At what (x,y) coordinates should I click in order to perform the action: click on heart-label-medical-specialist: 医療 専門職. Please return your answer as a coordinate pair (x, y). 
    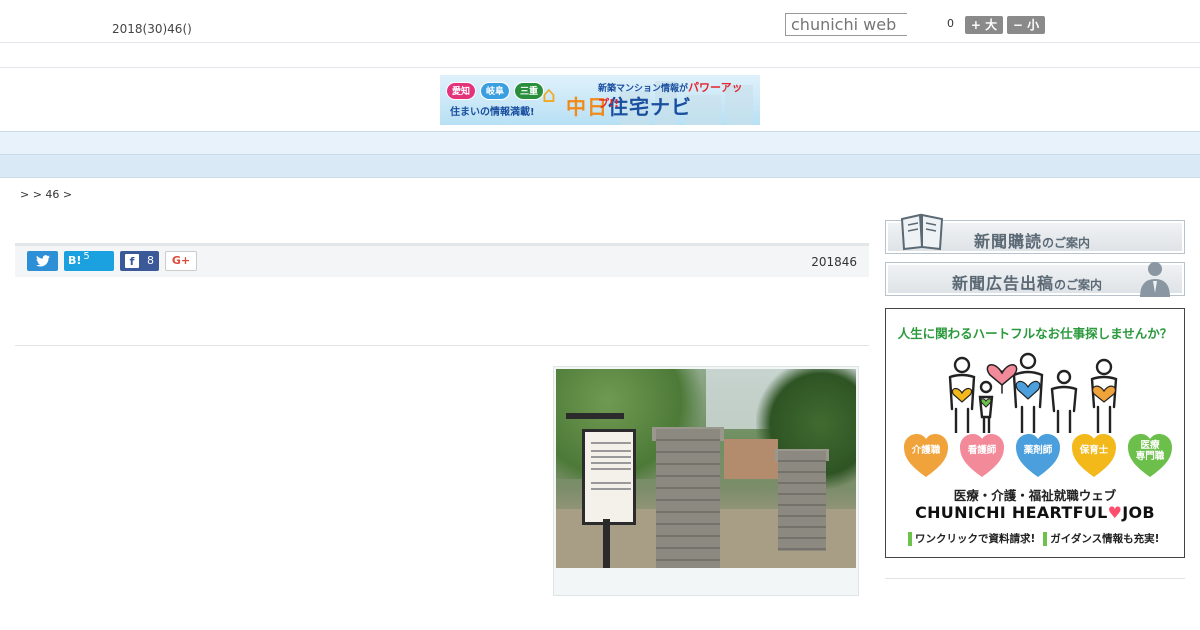
    Looking at the image, I should click on (1150, 451).